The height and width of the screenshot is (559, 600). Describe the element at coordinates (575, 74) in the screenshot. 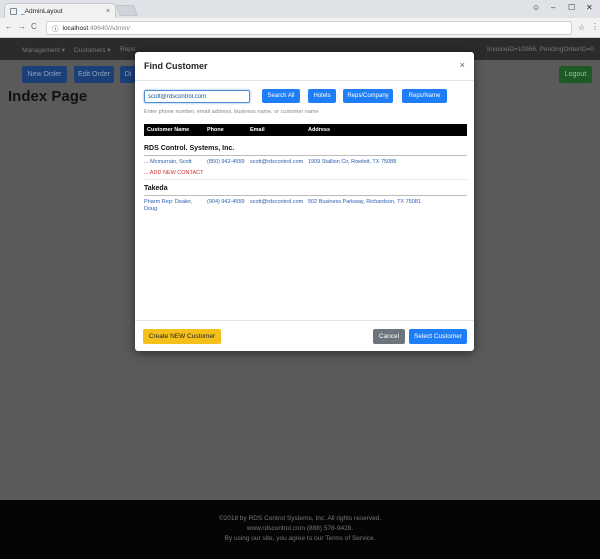

I see `logout-button: Logout` at that location.